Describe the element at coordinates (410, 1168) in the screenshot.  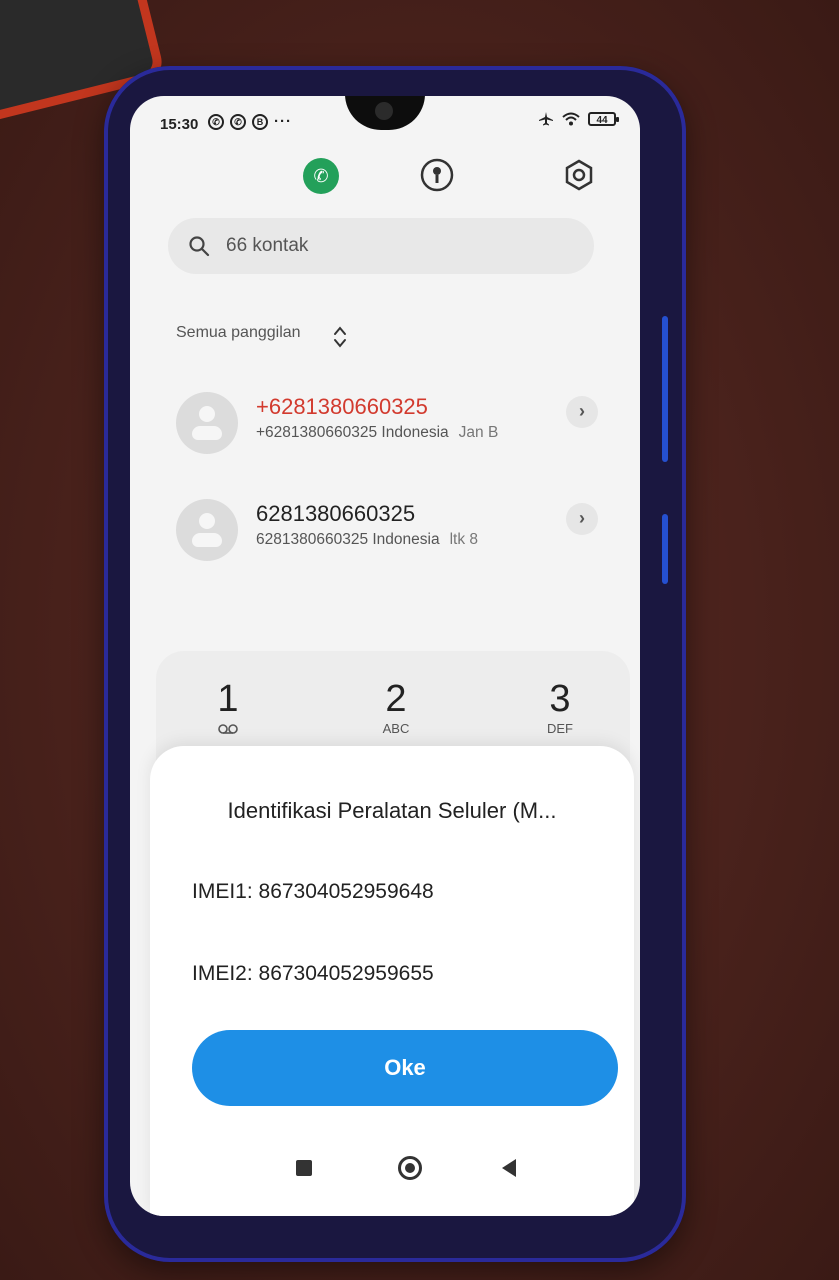
I see `home-icon` at that location.